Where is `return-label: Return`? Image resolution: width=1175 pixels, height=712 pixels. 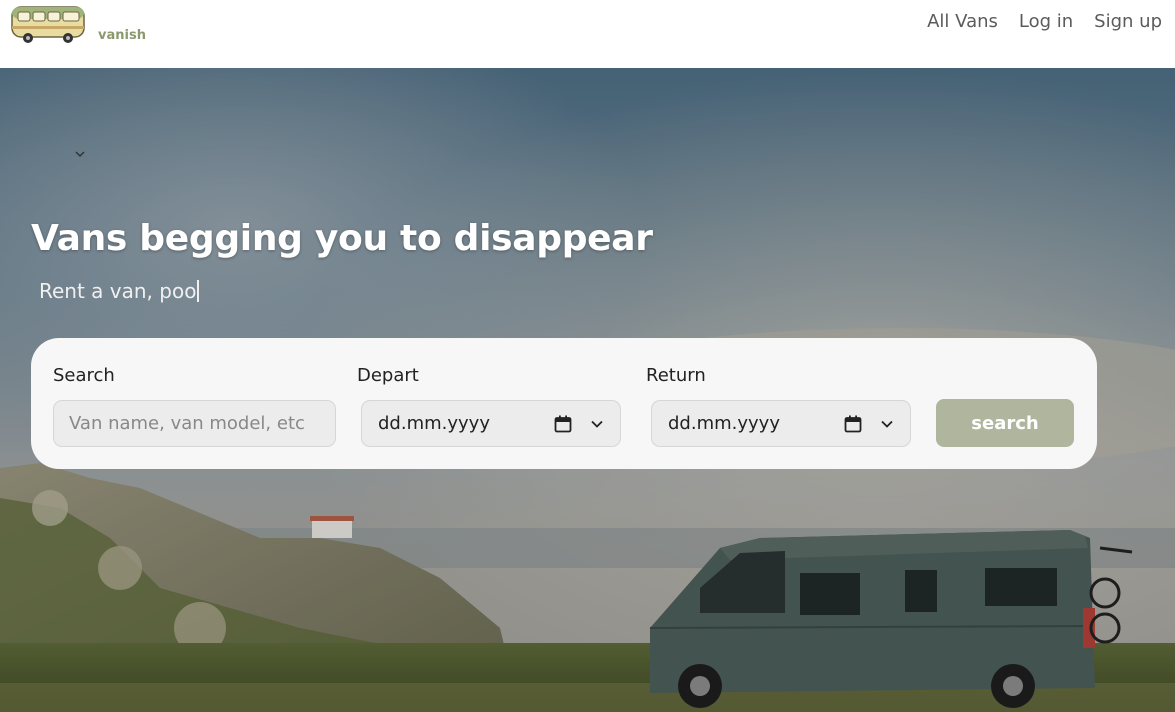 return-label: Return is located at coordinates (676, 375).